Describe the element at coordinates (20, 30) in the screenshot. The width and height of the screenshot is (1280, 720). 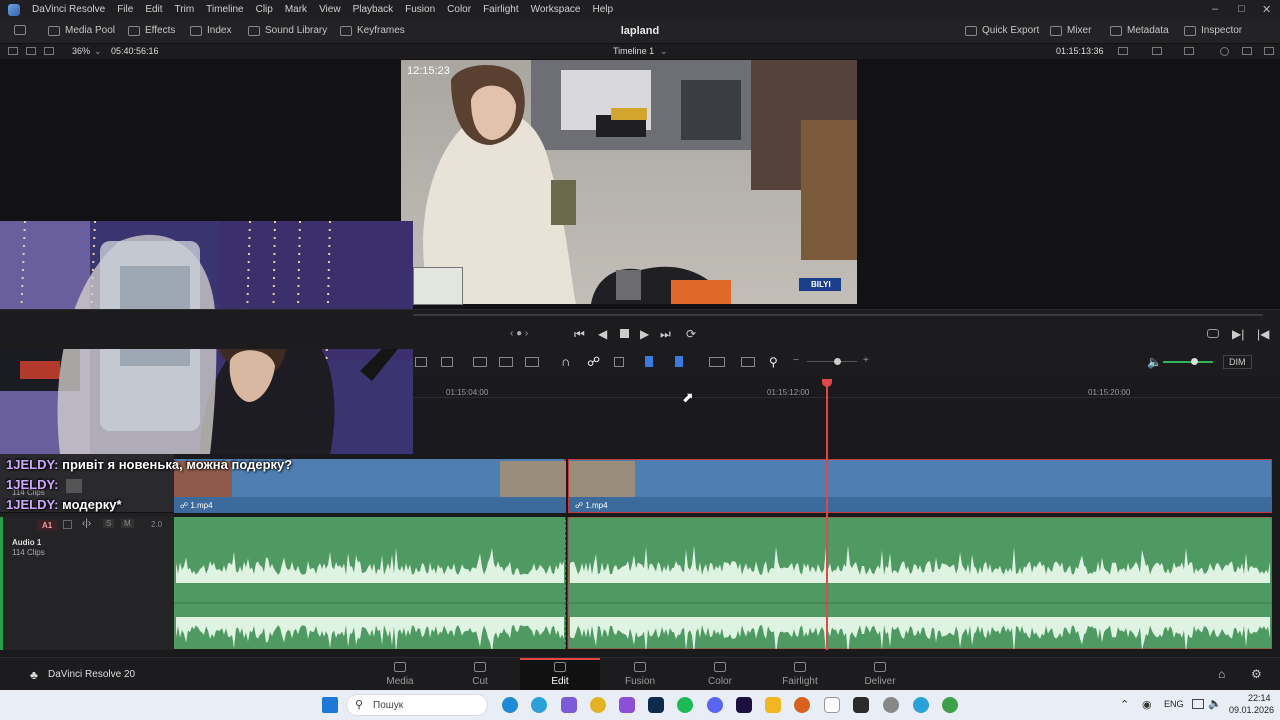
I see `toggle-panel-icon` at that location.